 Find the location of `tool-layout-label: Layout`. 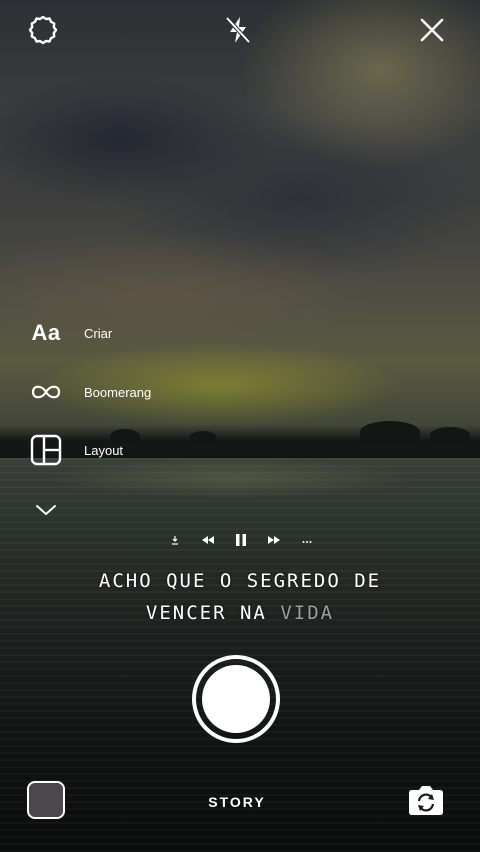

tool-layout-label: Layout is located at coordinates (104, 450).